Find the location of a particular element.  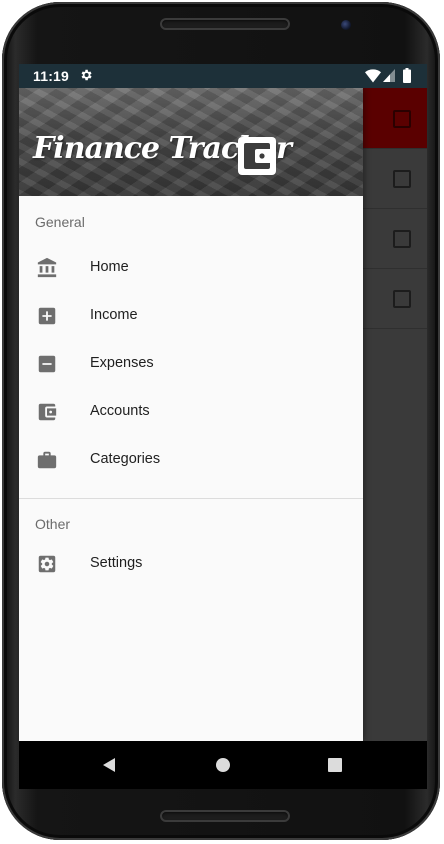

drawer-item-label: Settings is located at coordinates (116, 563).